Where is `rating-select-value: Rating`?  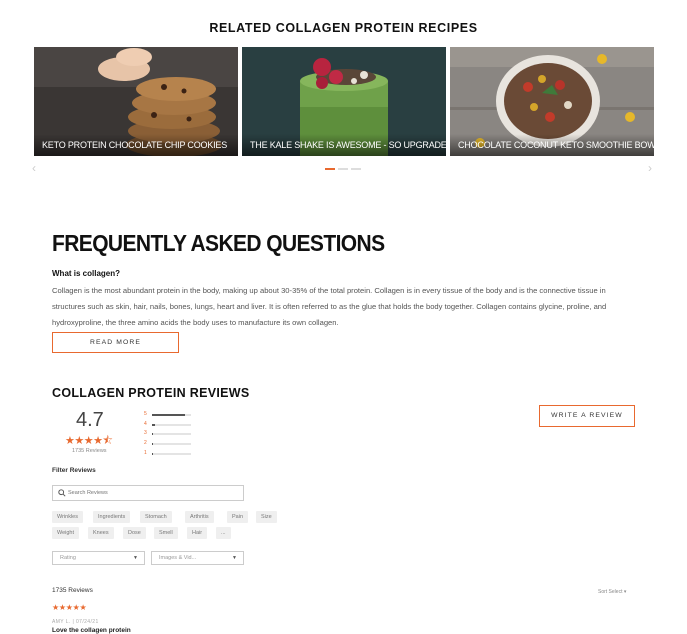 rating-select-value: Rating is located at coordinates (68, 558).